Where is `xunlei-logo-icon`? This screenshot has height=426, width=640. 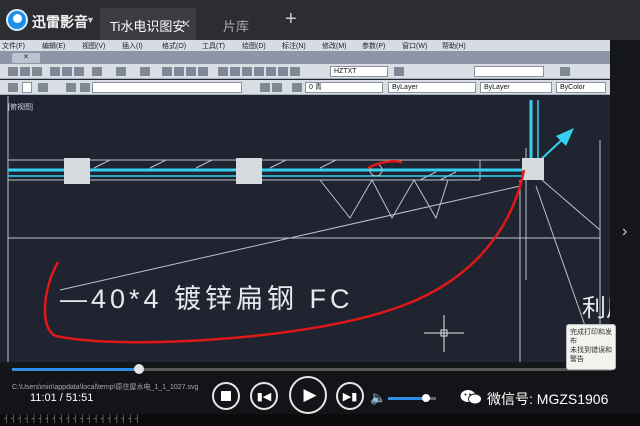
xunlei-logo-icon is located at coordinates (17, 20).